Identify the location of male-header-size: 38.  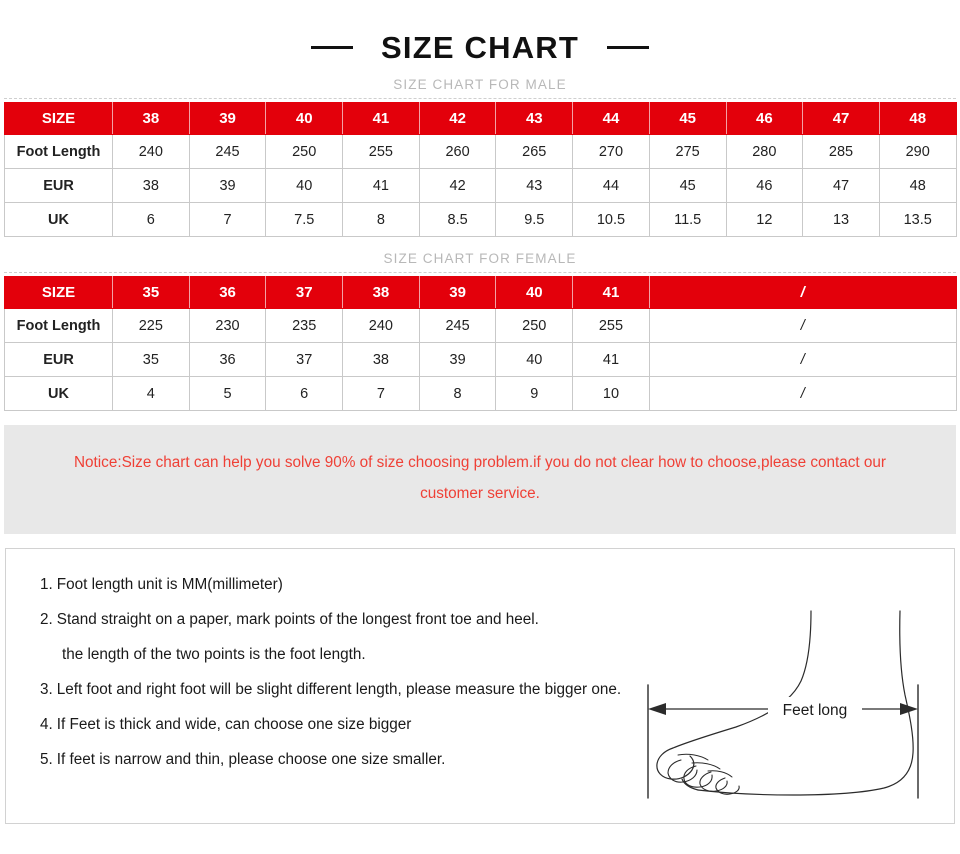
(151, 118).